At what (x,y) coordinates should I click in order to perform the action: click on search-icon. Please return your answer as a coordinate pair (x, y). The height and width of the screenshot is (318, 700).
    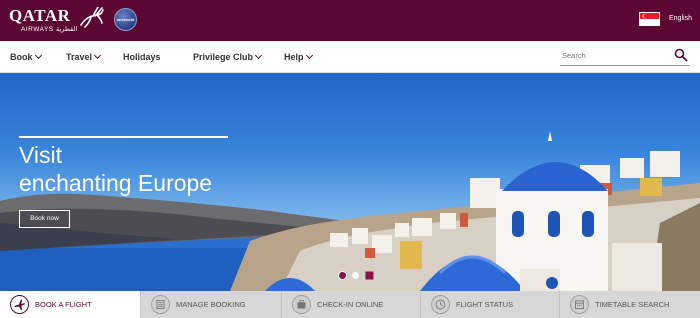
    Looking at the image, I should click on (681, 55).